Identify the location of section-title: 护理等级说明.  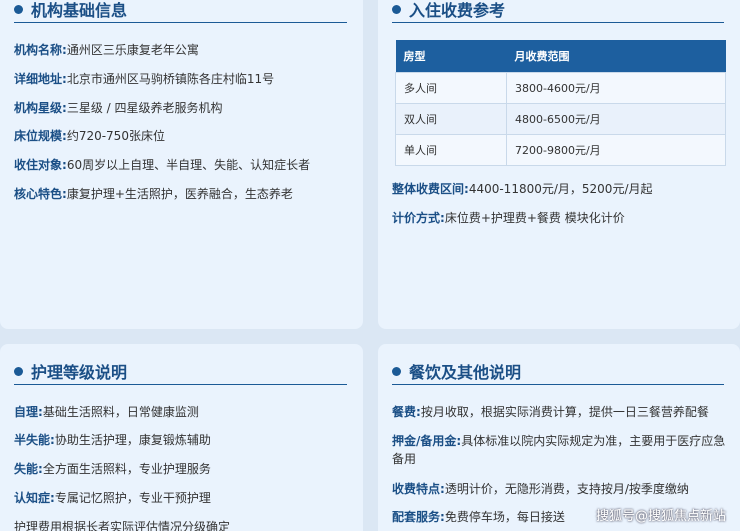
(79, 372).